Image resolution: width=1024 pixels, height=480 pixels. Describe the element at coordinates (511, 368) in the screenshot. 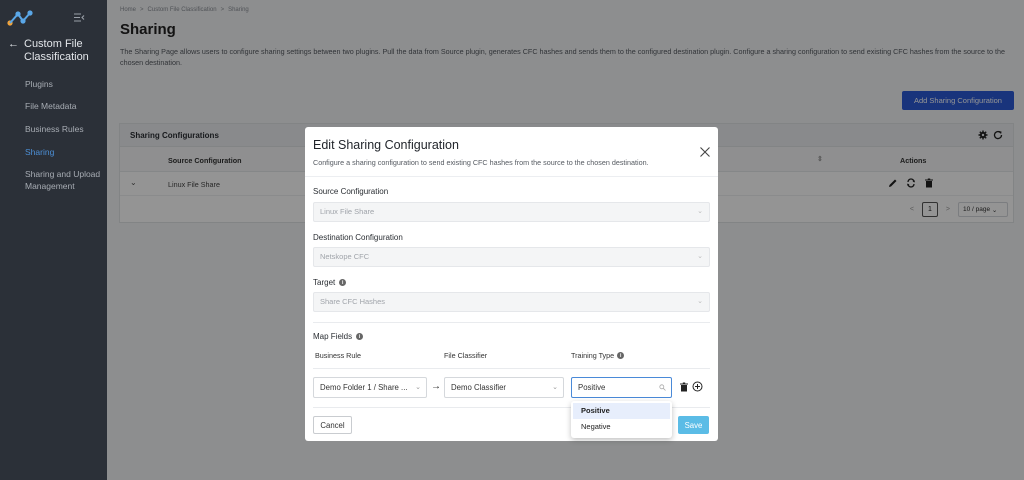

I see `map-header-divider` at that location.